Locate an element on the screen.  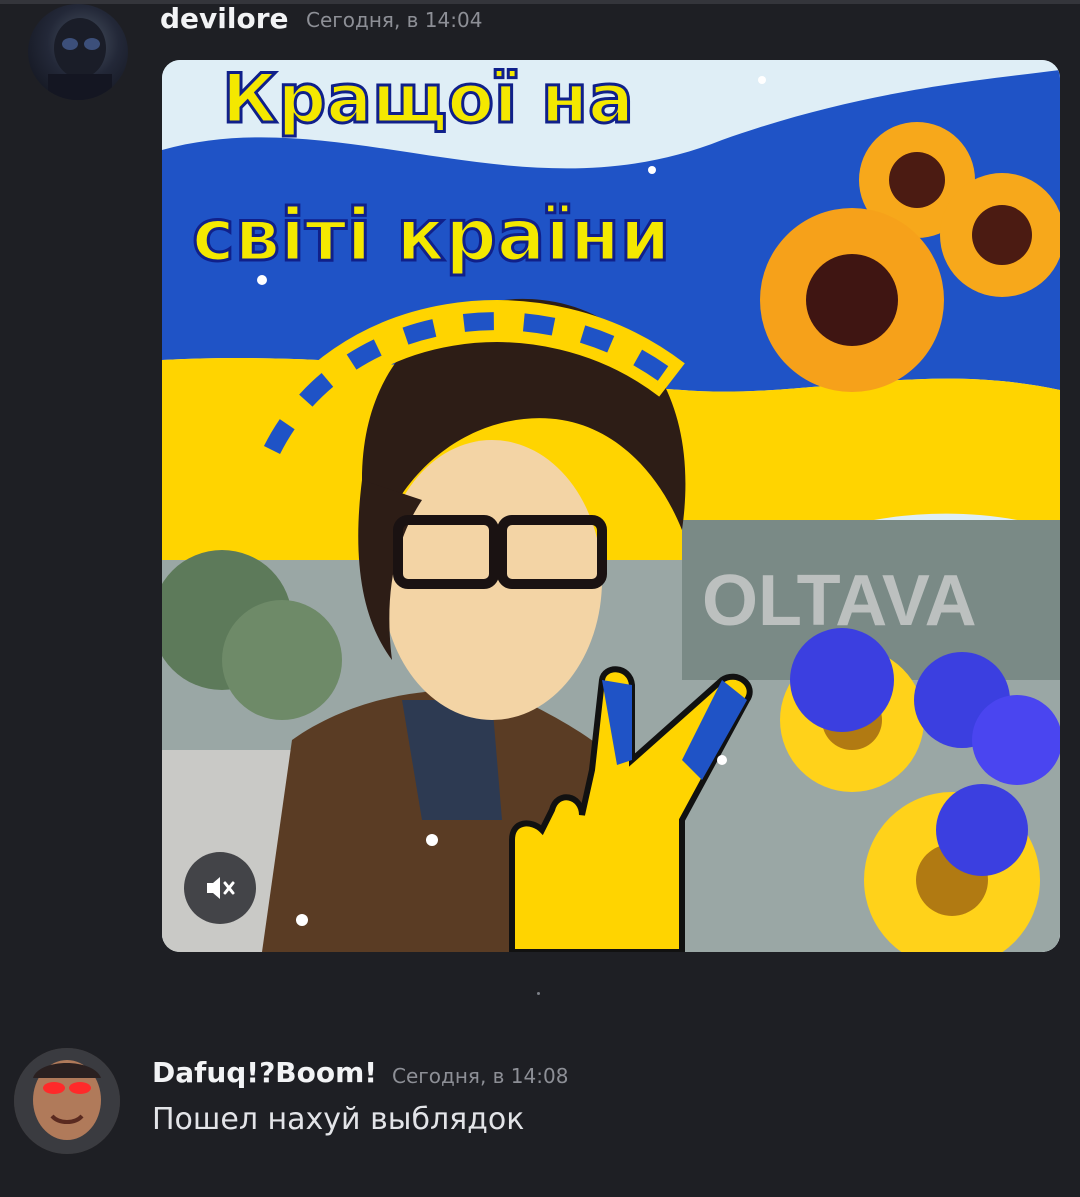
message-username: Dafuq!?Boom! is located at coordinates (264, 1072).